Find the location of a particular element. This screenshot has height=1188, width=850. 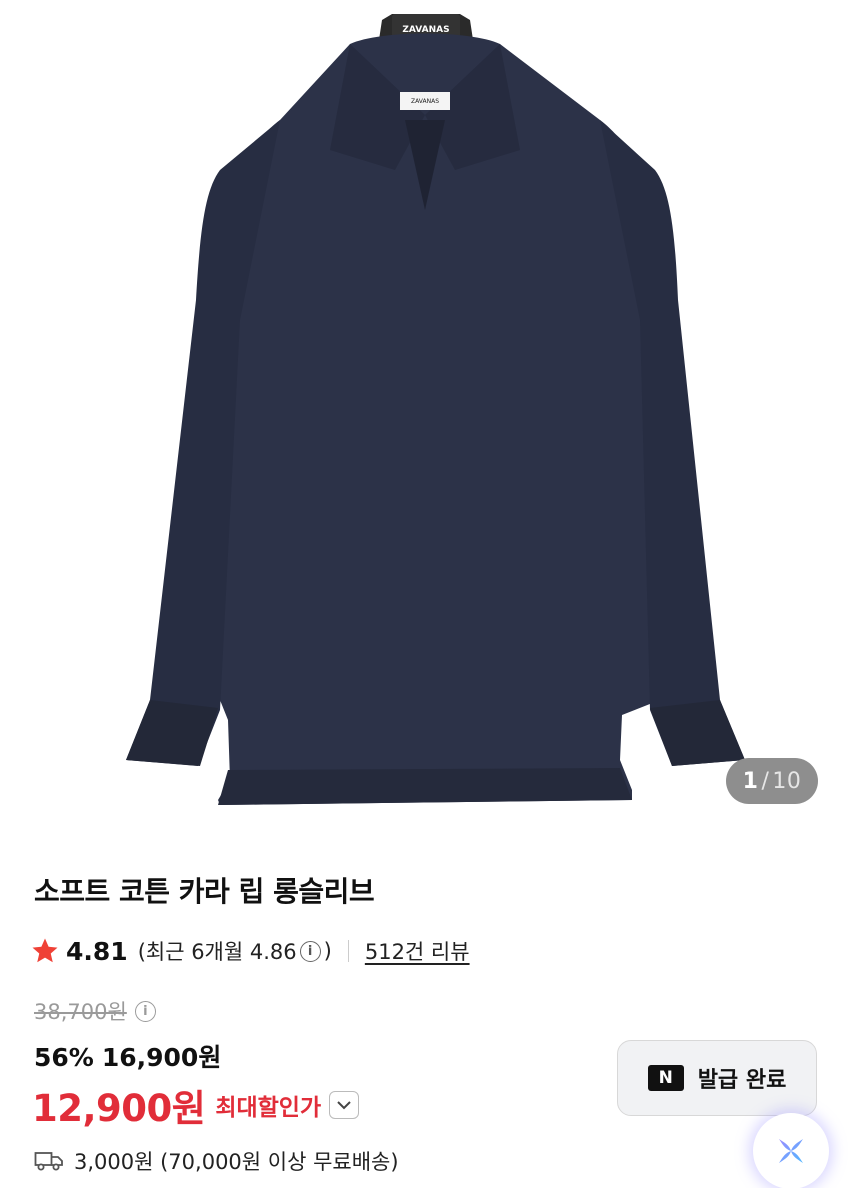

naver-n-icon: N is located at coordinates (665, 1078).